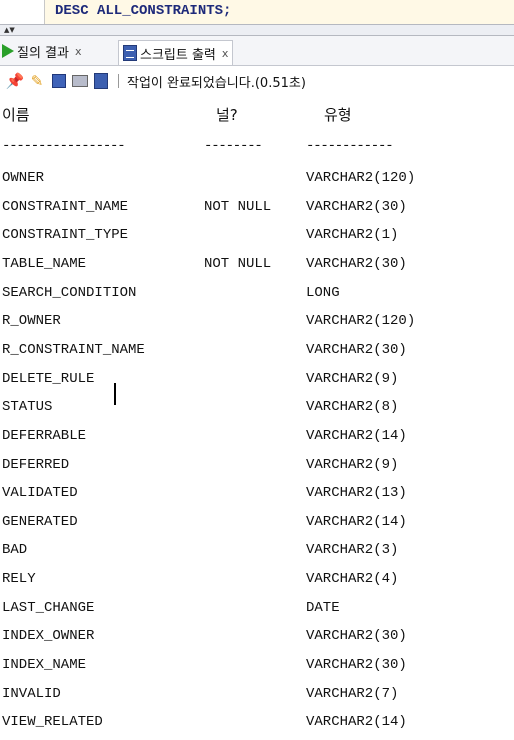 This screenshot has width=514, height=740. I want to click on column-name-cell: DEFERRED, so click(36, 464).